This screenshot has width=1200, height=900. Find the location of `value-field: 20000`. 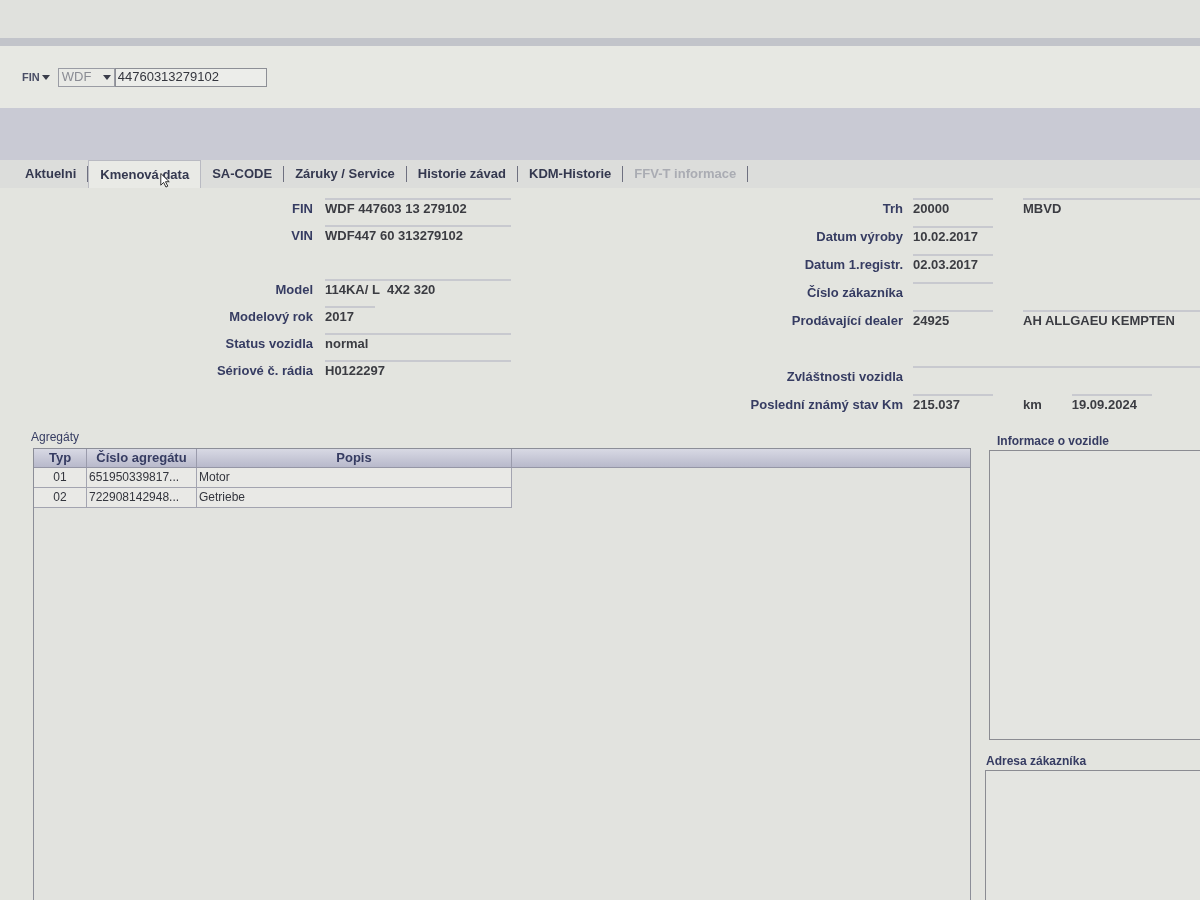

value-field: 20000 is located at coordinates (953, 208).